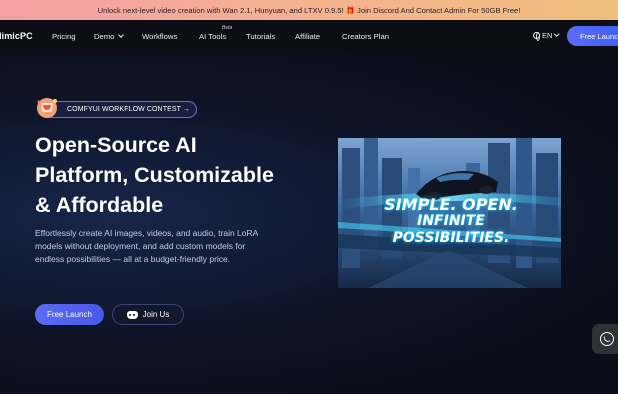 The width and height of the screenshot is (618, 394). Describe the element at coordinates (227, 28) in the screenshot. I see `beta-badge: Beta` at that location.